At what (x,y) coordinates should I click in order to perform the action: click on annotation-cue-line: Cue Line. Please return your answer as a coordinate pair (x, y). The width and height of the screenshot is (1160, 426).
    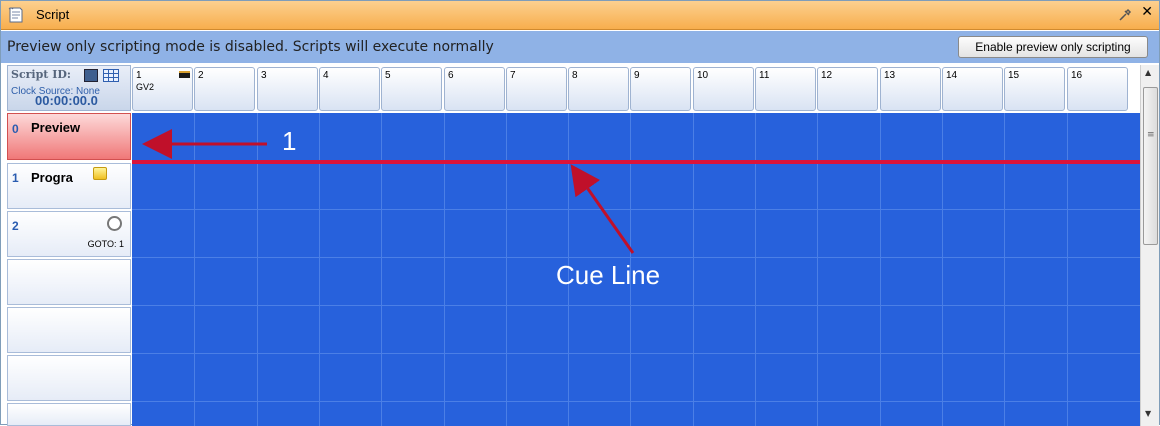
    Looking at the image, I should click on (608, 275).